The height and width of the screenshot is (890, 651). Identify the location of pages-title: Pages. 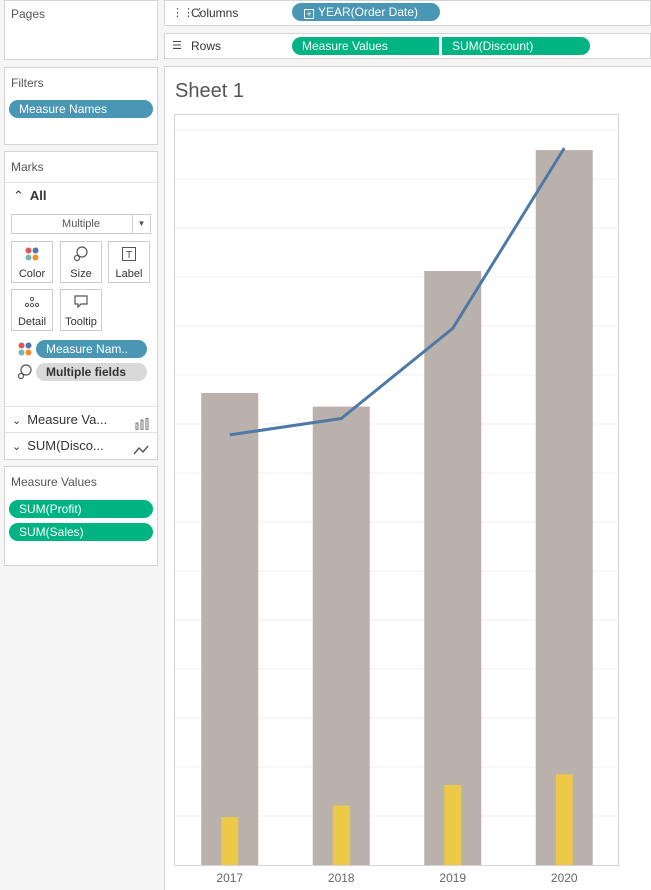
(28, 14).